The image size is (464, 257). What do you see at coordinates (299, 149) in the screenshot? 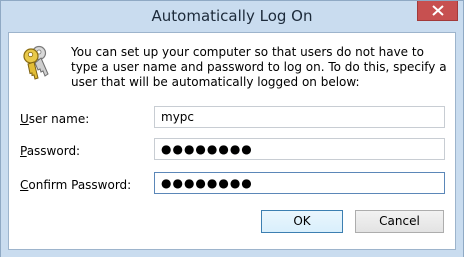
I see `password-field: ●●●●●●●●` at bounding box center [299, 149].